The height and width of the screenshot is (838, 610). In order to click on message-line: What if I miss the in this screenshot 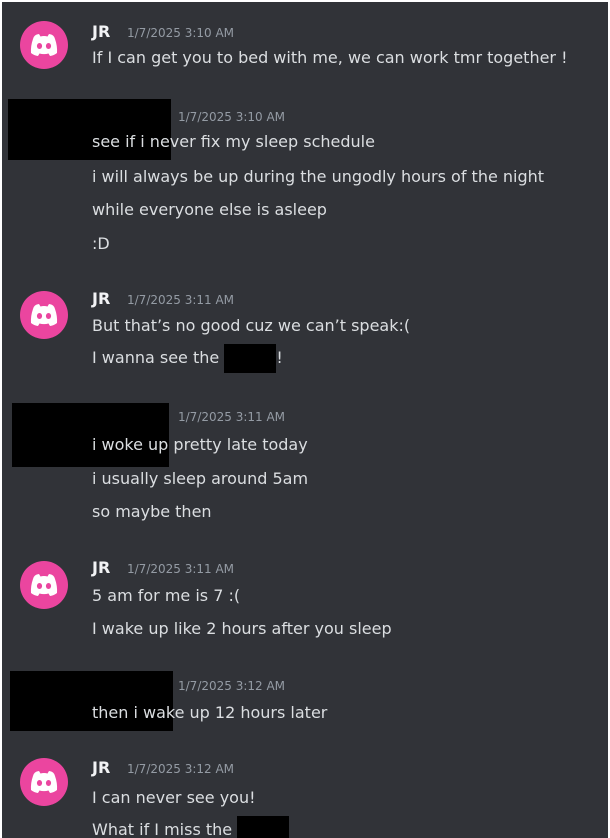, I will do `click(191, 826)`.